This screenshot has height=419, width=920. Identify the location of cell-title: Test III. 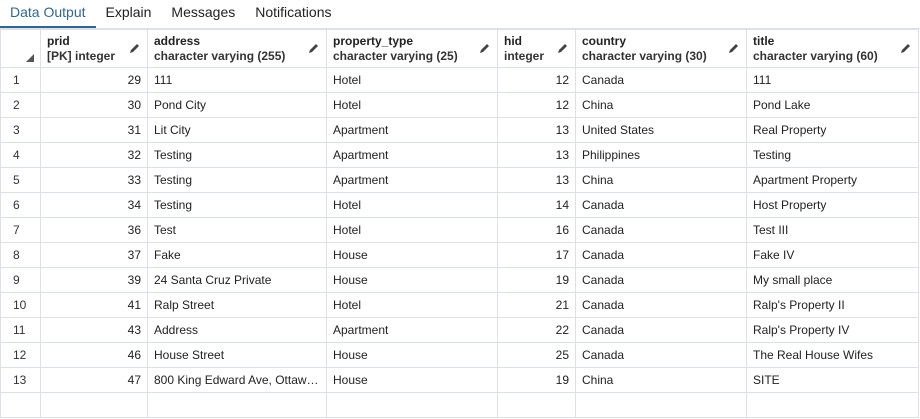
(832, 230).